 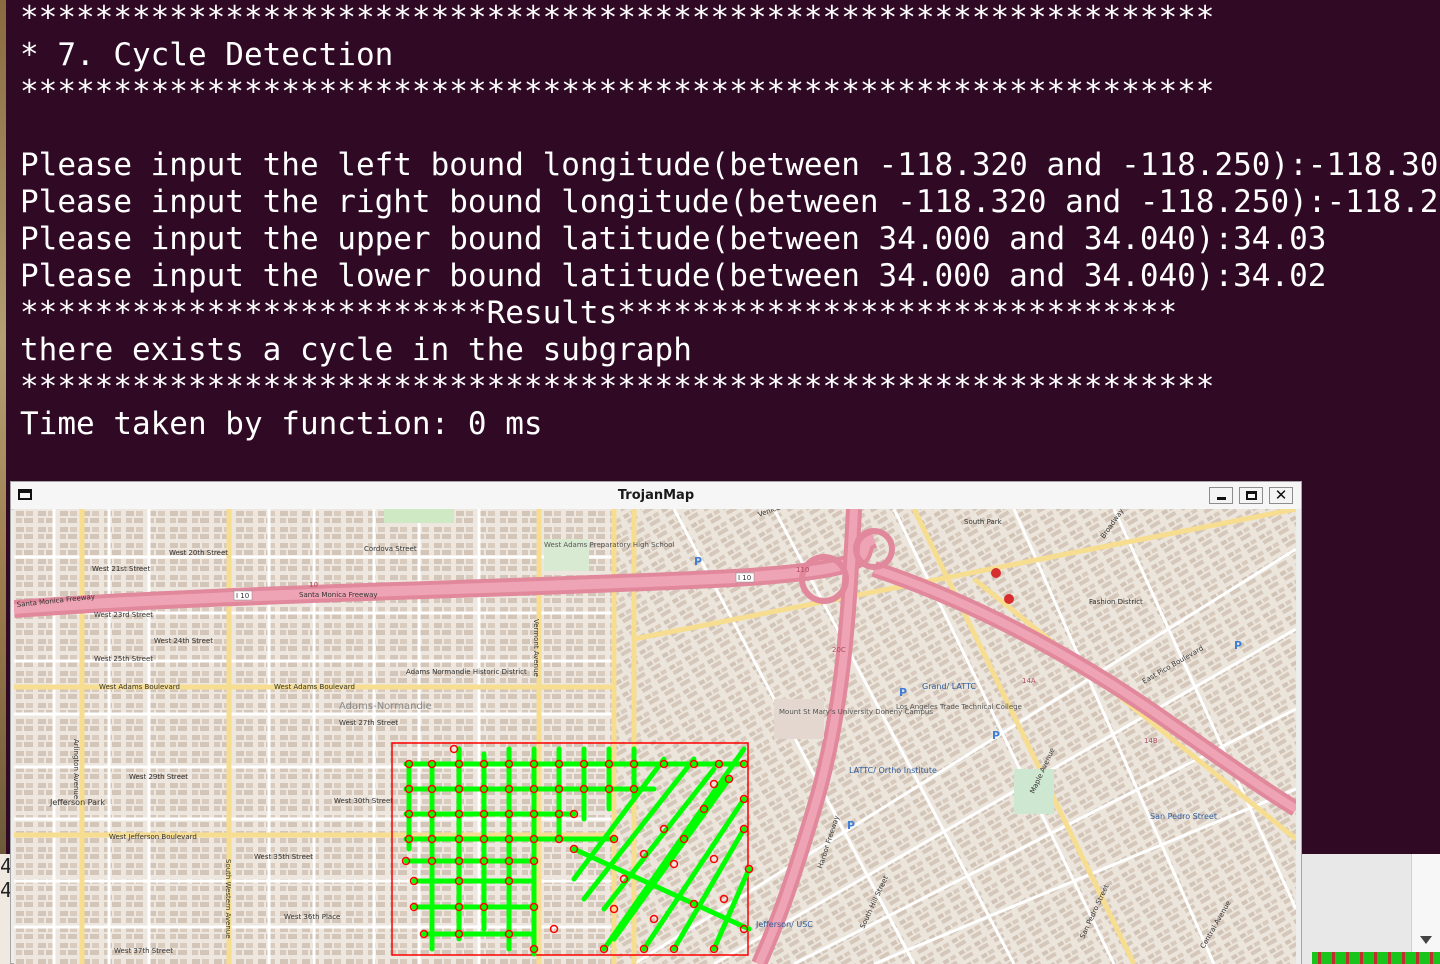 I want to click on svg-text: Arlington Avenue, so click(x=76, y=769).